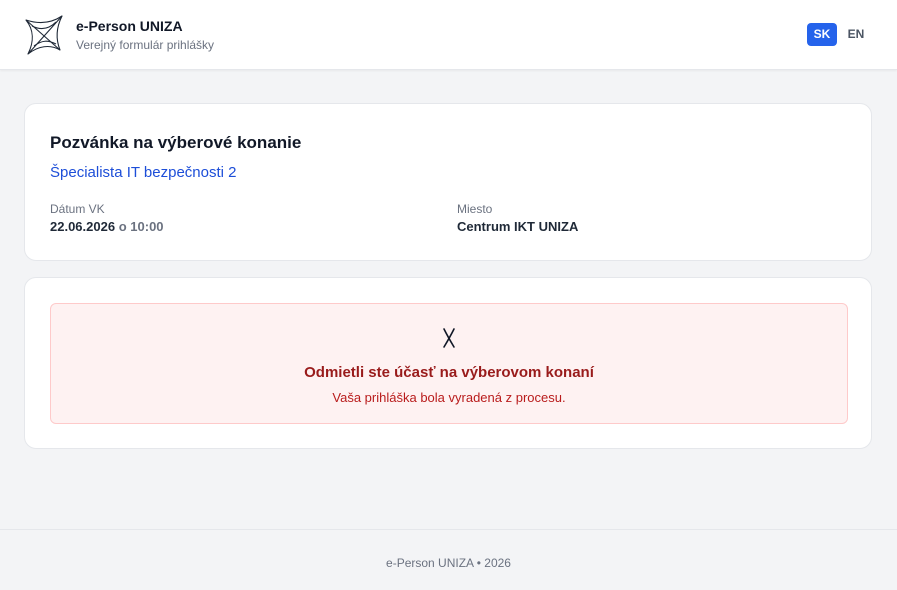 The image size is (897, 590). I want to click on star-outline-logo-icon, so click(44, 35).